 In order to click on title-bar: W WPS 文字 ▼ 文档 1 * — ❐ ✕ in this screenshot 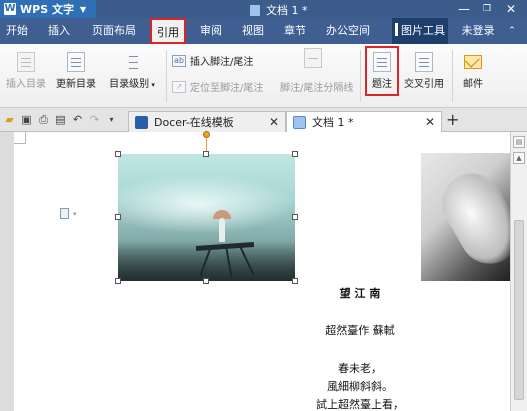, I will do `click(263, 9)`.